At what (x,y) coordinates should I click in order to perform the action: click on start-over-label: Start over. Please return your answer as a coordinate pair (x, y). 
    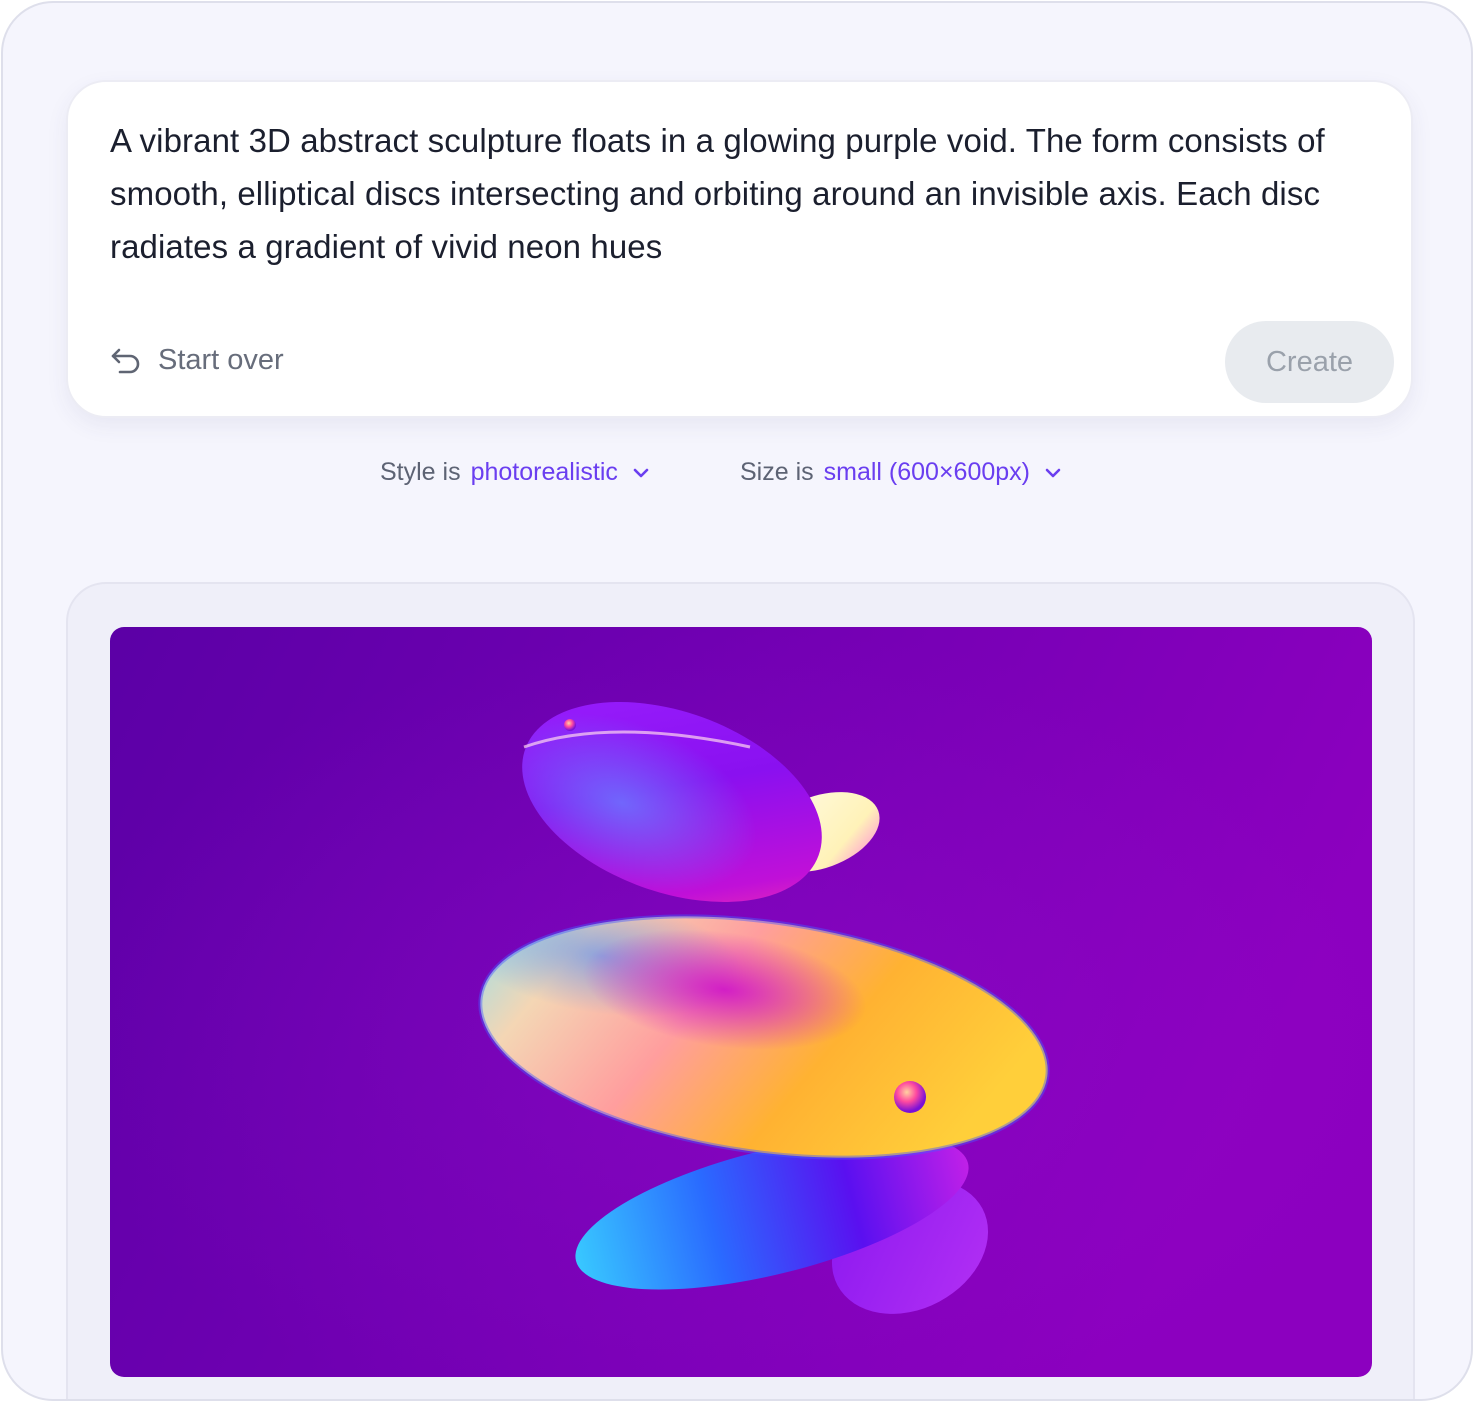
    Looking at the image, I should click on (221, 359).